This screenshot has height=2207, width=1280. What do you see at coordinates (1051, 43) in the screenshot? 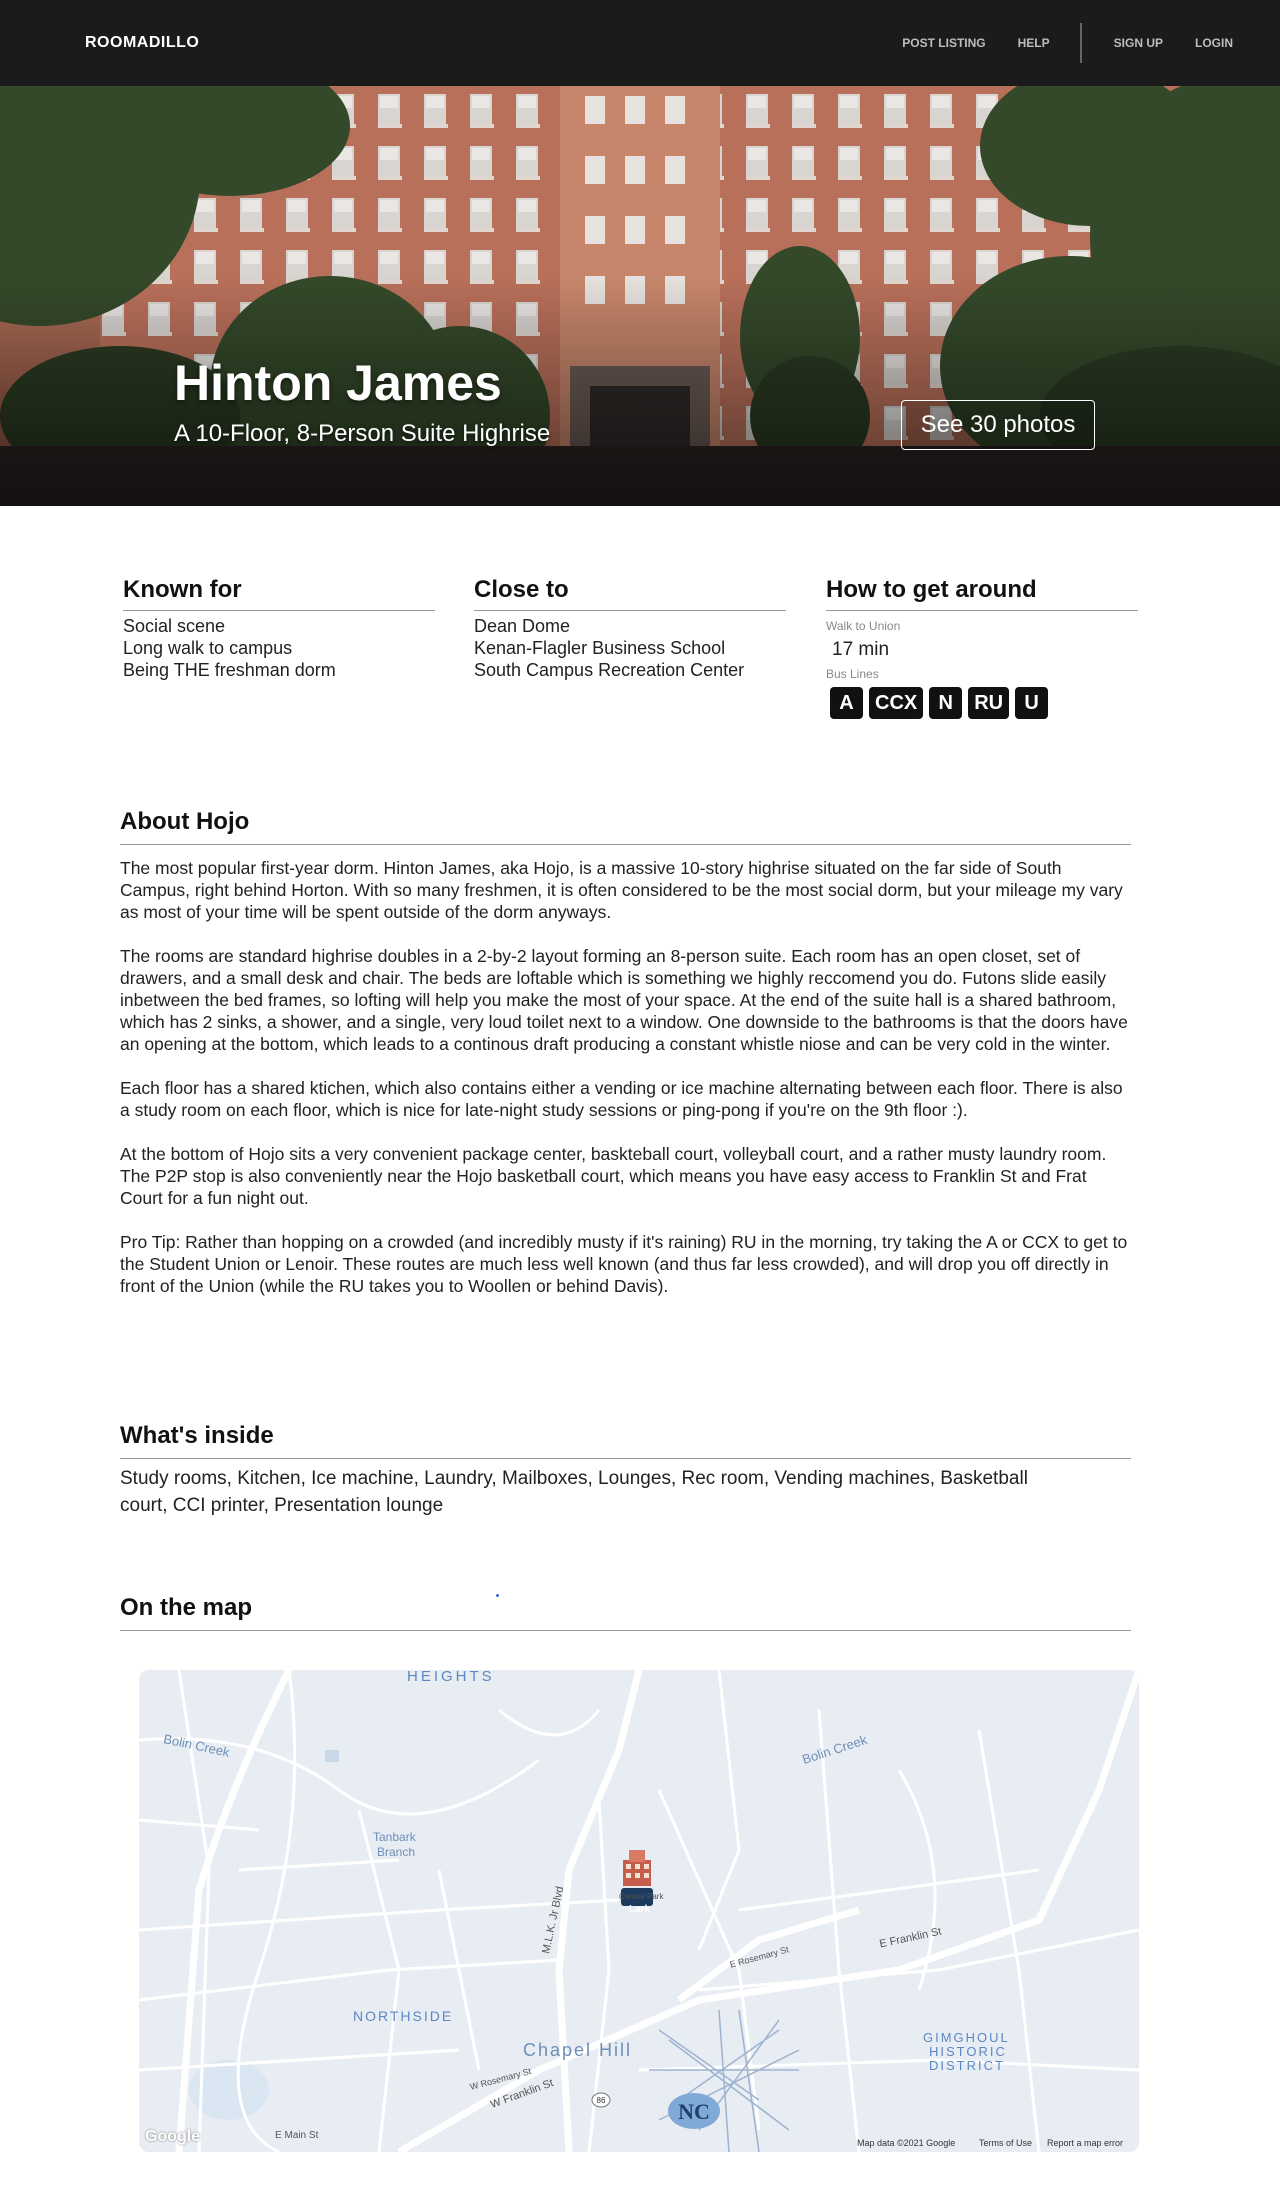
I see `nav-links: POST LISTING HELP SIGN UP LOGIN` at bounding box center [1051, 43].